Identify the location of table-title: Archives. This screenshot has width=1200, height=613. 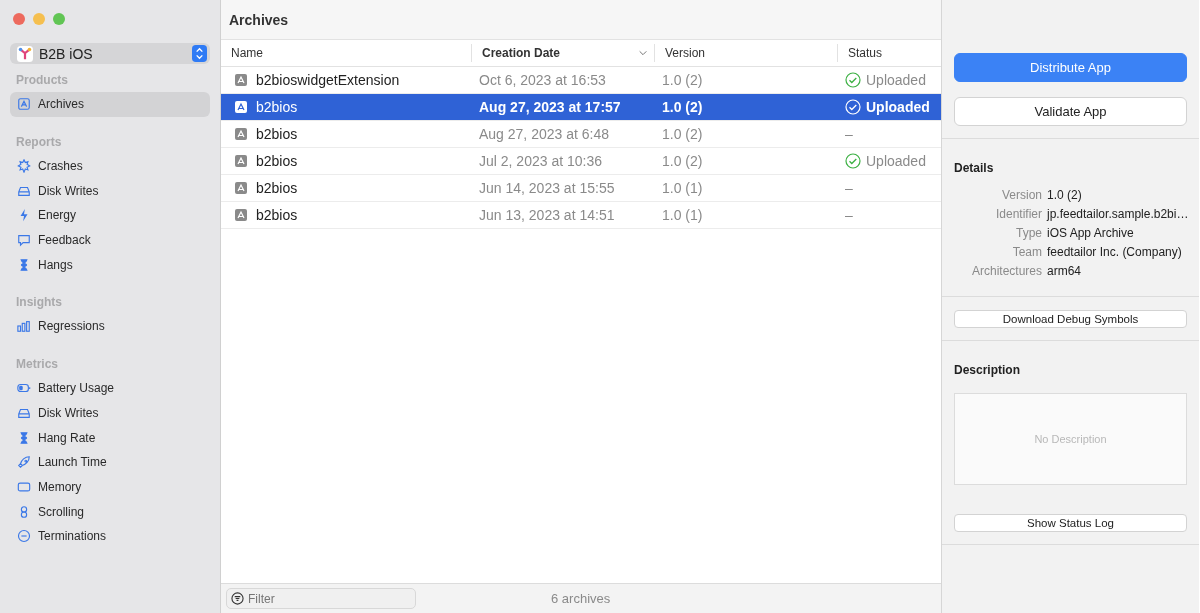
(581, 20).